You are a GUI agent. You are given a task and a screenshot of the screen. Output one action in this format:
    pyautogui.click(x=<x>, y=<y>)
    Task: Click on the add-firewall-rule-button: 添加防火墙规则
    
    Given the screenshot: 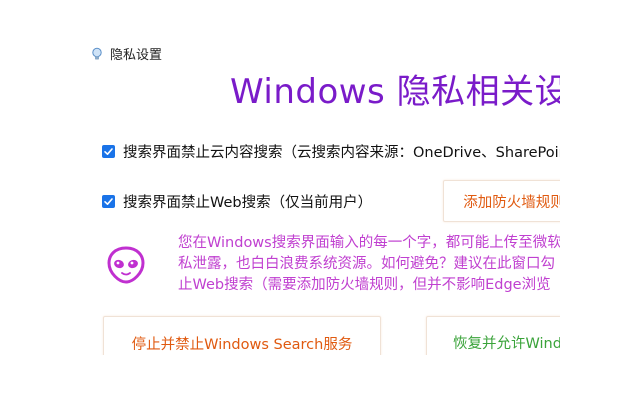 What is the action you would take?
    pyautogui.click(x=501, y=201)
    